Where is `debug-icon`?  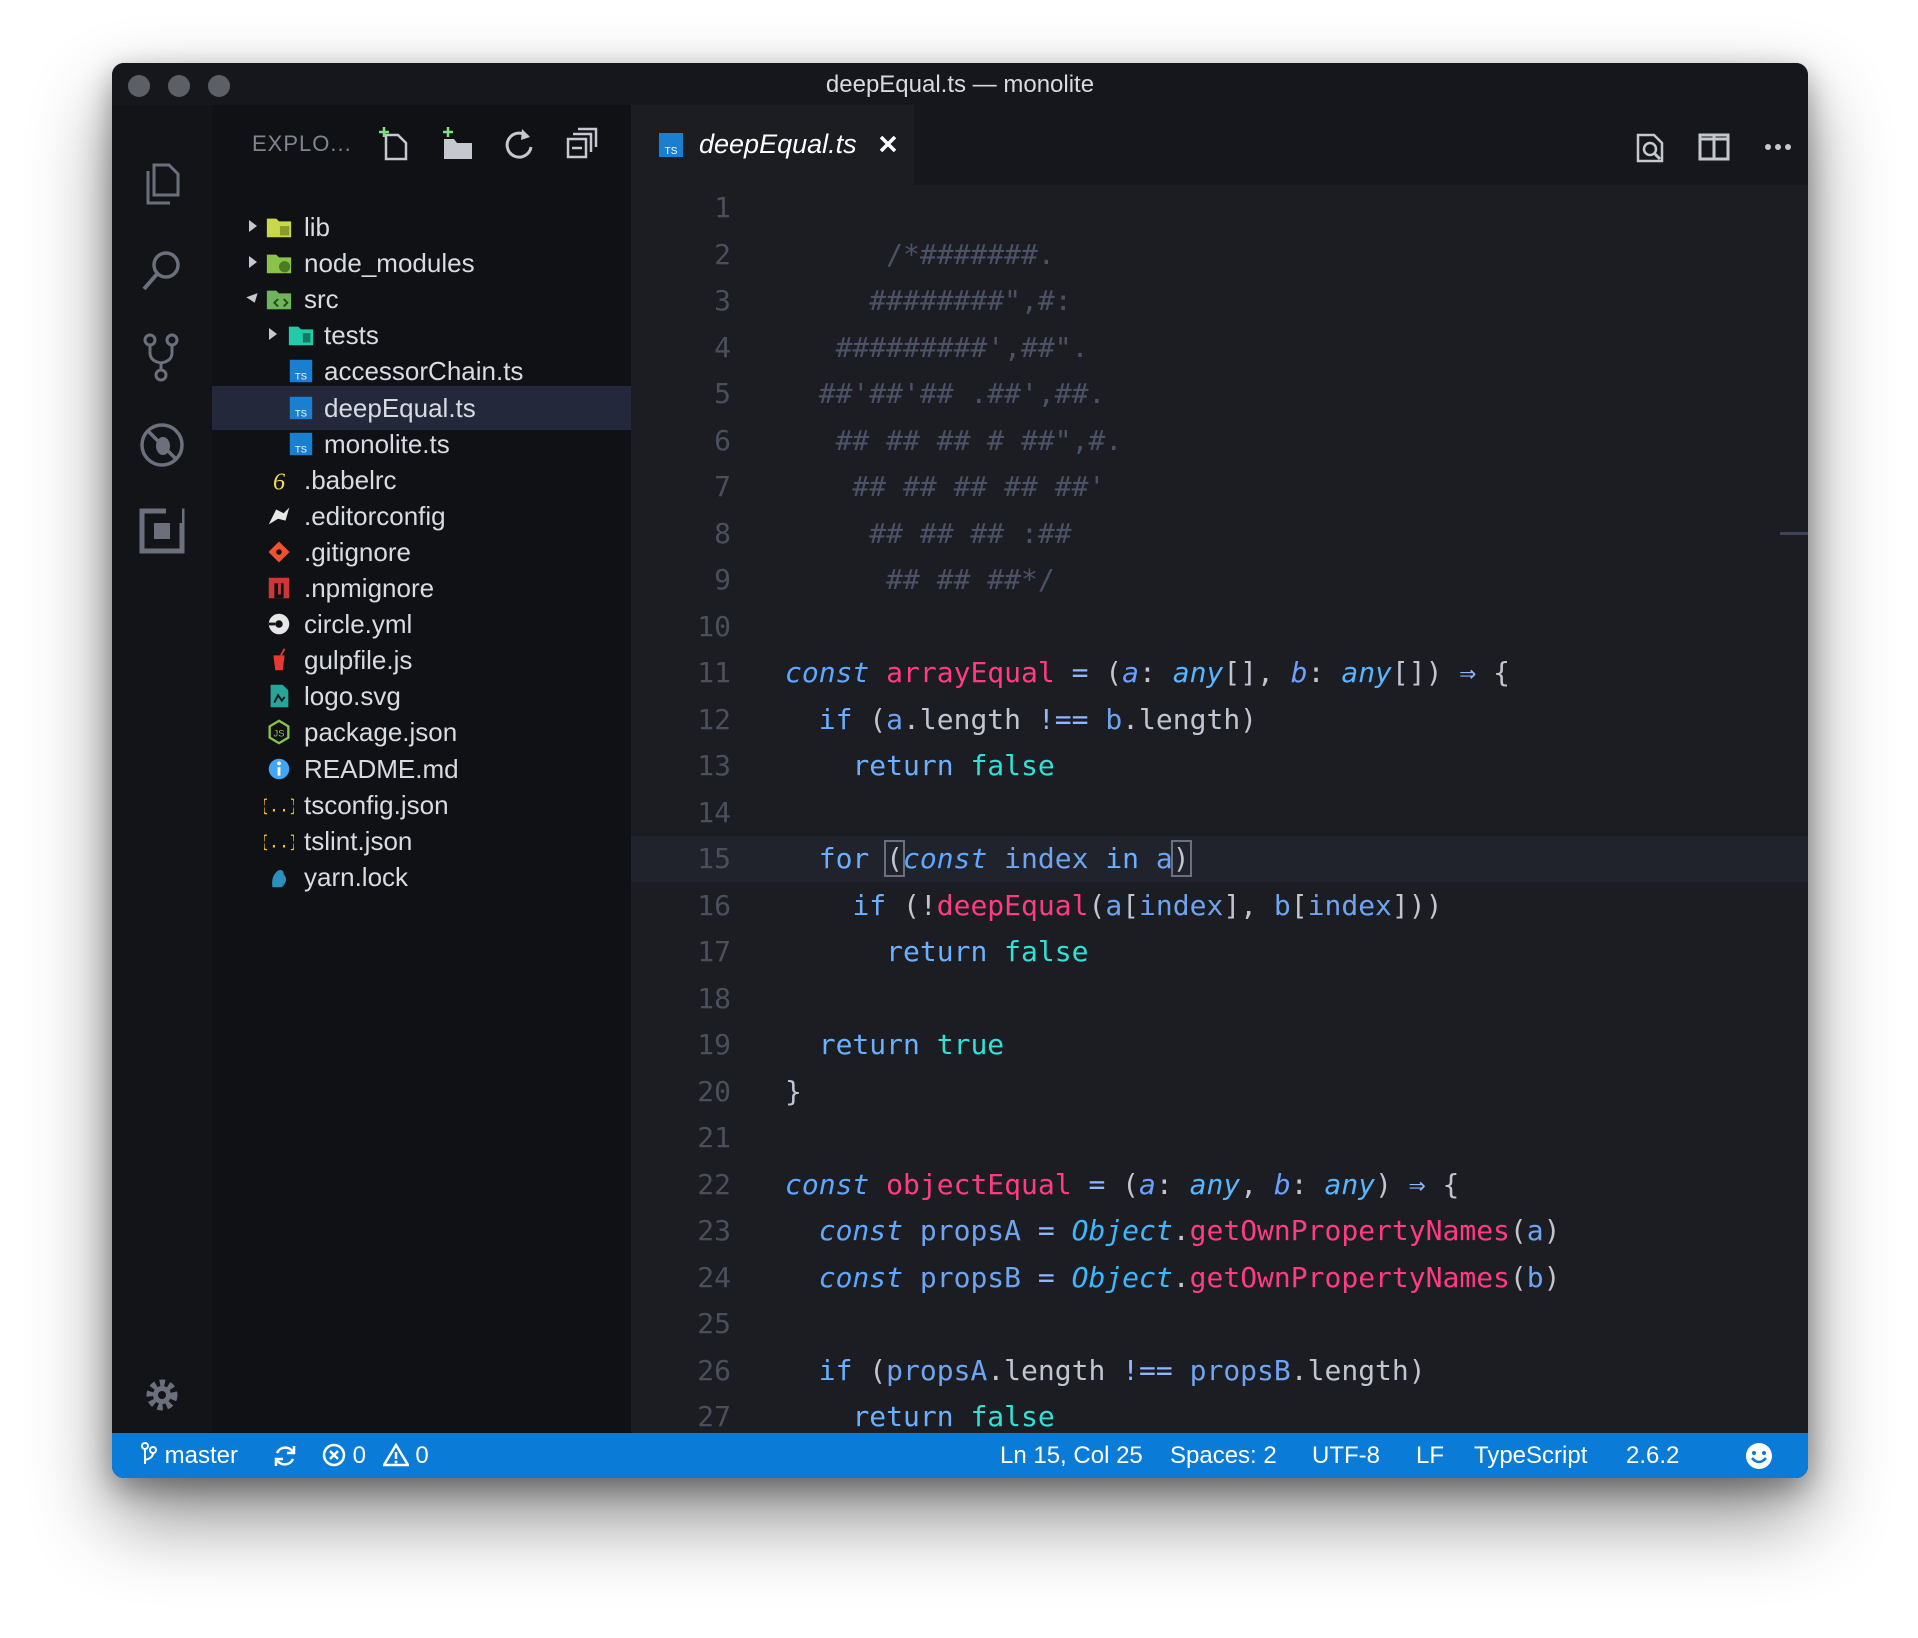
debug-icon is located at coordinates (162, 445).